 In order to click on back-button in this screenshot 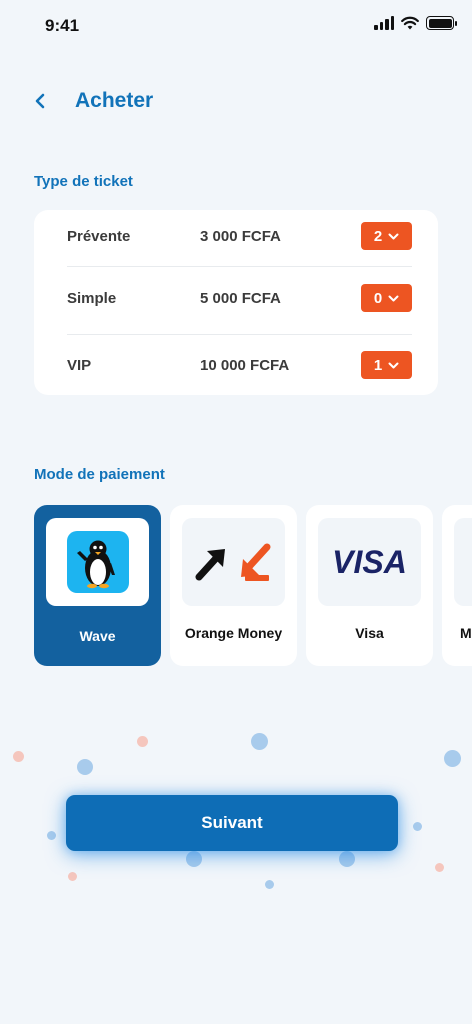, I will do `click(40, 101)`.